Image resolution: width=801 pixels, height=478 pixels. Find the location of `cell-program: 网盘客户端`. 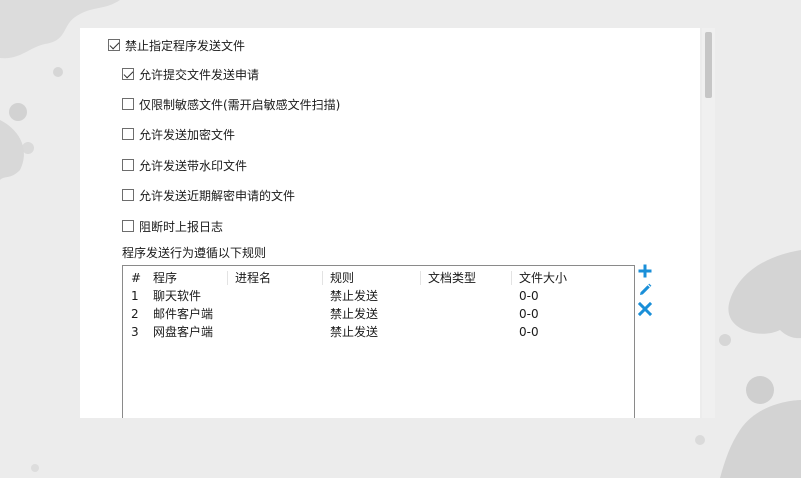

cell-program: 网盘客户端 is located at coordinates (183, 332).